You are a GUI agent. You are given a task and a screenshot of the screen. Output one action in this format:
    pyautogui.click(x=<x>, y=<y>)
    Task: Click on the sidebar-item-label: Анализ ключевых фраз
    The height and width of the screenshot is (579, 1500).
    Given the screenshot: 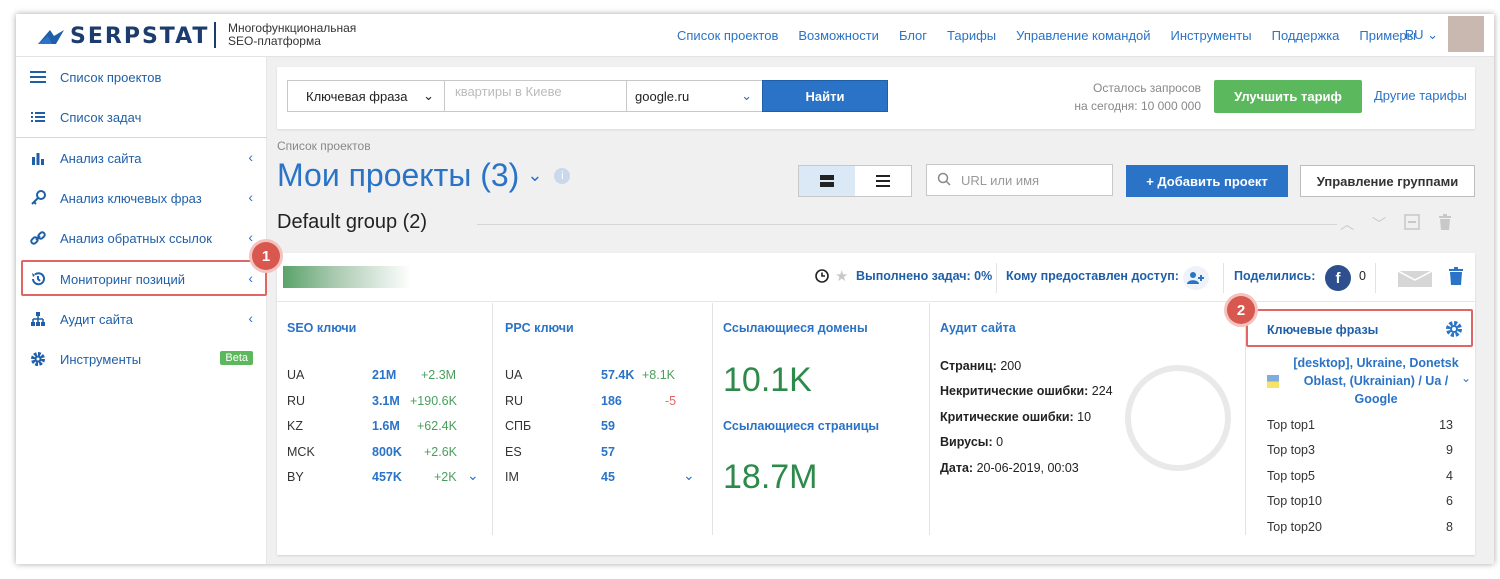 What is the action you would take?
    pyautogui.click(x=131, y=198)
    